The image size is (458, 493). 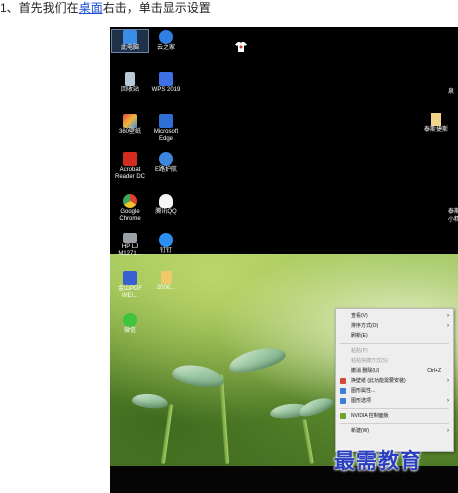 What do you see at coordinates (166, 277) in the screenshot?
I see `folder-icon` at bounding box center [166, 277].